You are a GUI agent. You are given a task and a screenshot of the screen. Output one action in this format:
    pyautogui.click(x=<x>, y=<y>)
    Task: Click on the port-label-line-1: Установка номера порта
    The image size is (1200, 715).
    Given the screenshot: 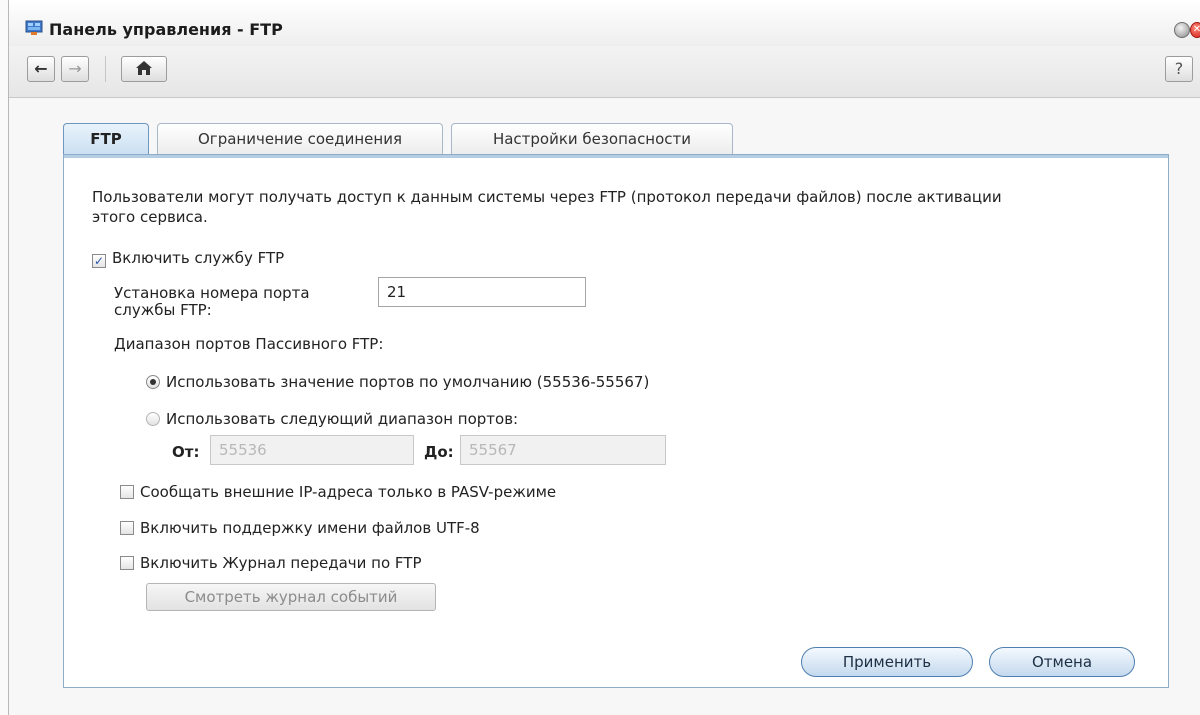 What is the action you would take?
    pyautogui.click(x=212, y=293)
    